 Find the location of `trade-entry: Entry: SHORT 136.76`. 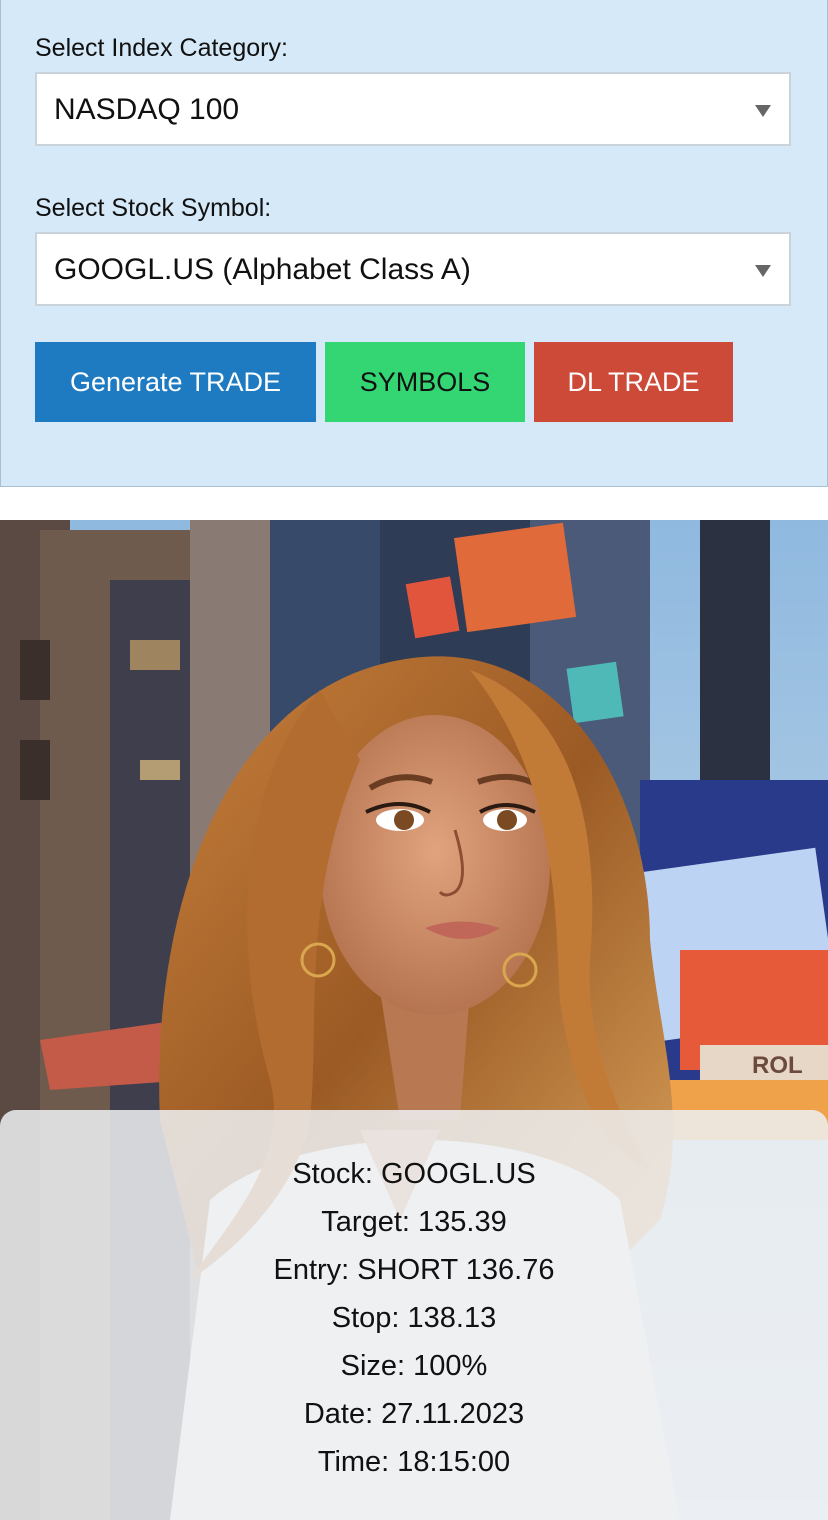

trade-entry: Entry: SHORT 136.76 is located at coordinates (414, 1270).